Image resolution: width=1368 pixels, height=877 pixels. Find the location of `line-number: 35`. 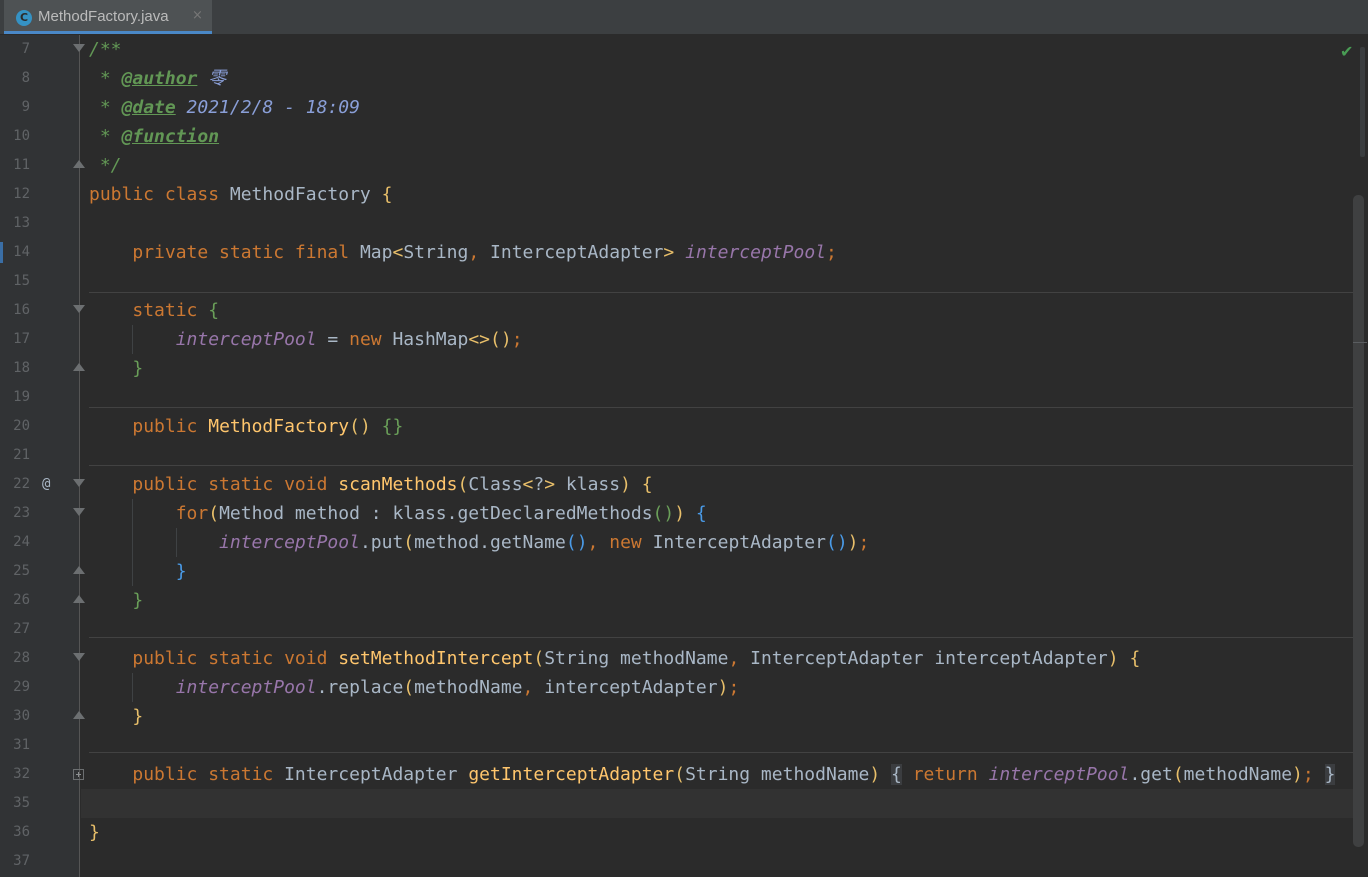

line-number: 35 is located at coordinates (21, 803).